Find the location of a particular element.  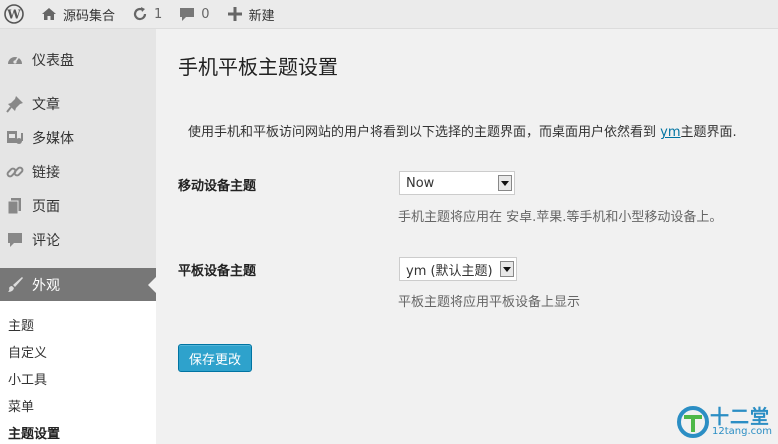

submenu-item-themes: 主题 is located at coordinates (21, 324).